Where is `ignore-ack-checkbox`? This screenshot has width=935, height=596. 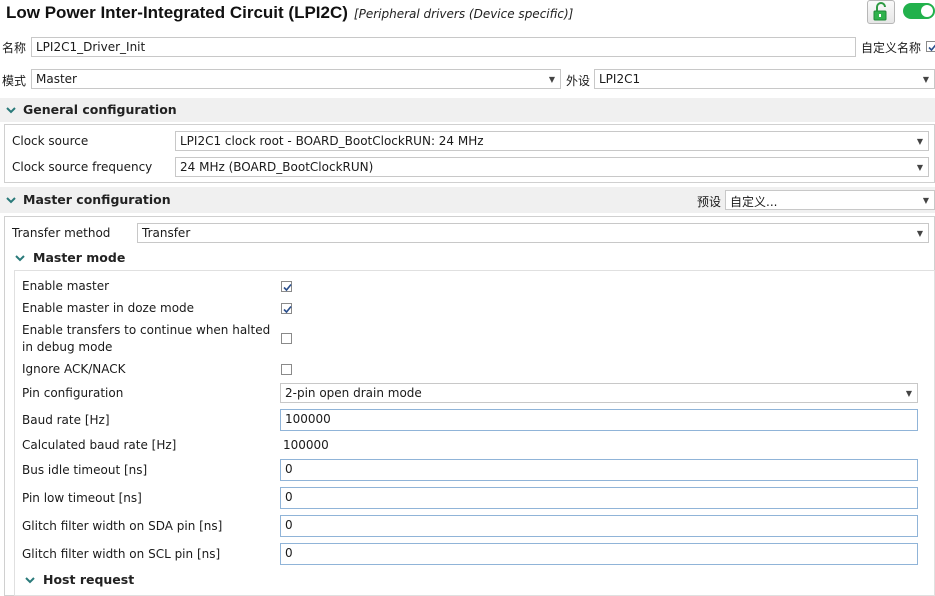
ignore-ack-checkbox is located at coordinates (286, 369).